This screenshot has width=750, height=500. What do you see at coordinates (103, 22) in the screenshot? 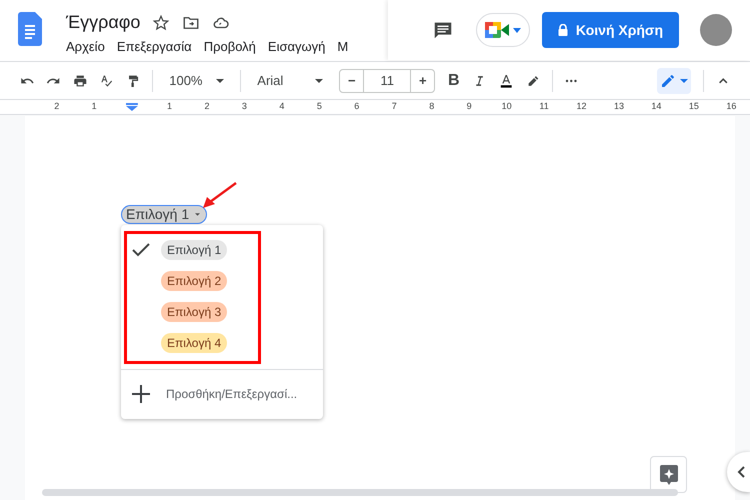
I see `document-title: Έγγραφο` at bounding box center [103, 22].